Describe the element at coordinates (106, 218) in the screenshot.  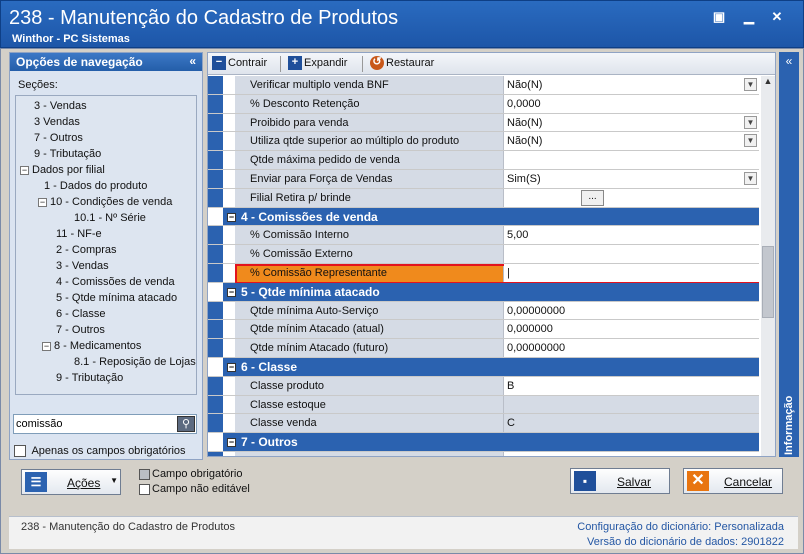
I see `tree-item: 10.1 - Nº Série` at that location.